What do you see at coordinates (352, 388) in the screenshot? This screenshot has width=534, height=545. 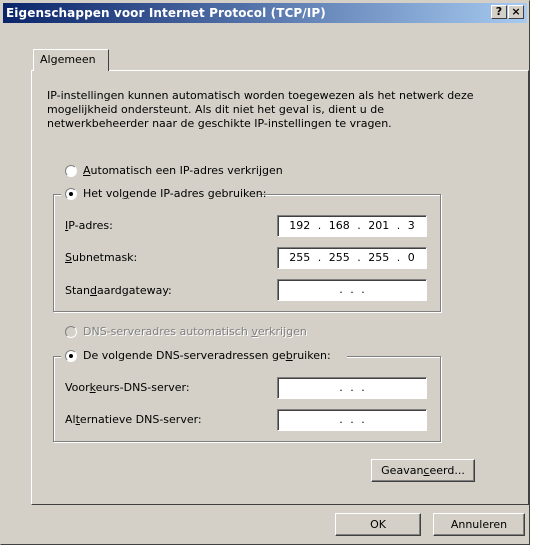 I see `preferred-dns-field: . . .` at bounding box center [352, 388].